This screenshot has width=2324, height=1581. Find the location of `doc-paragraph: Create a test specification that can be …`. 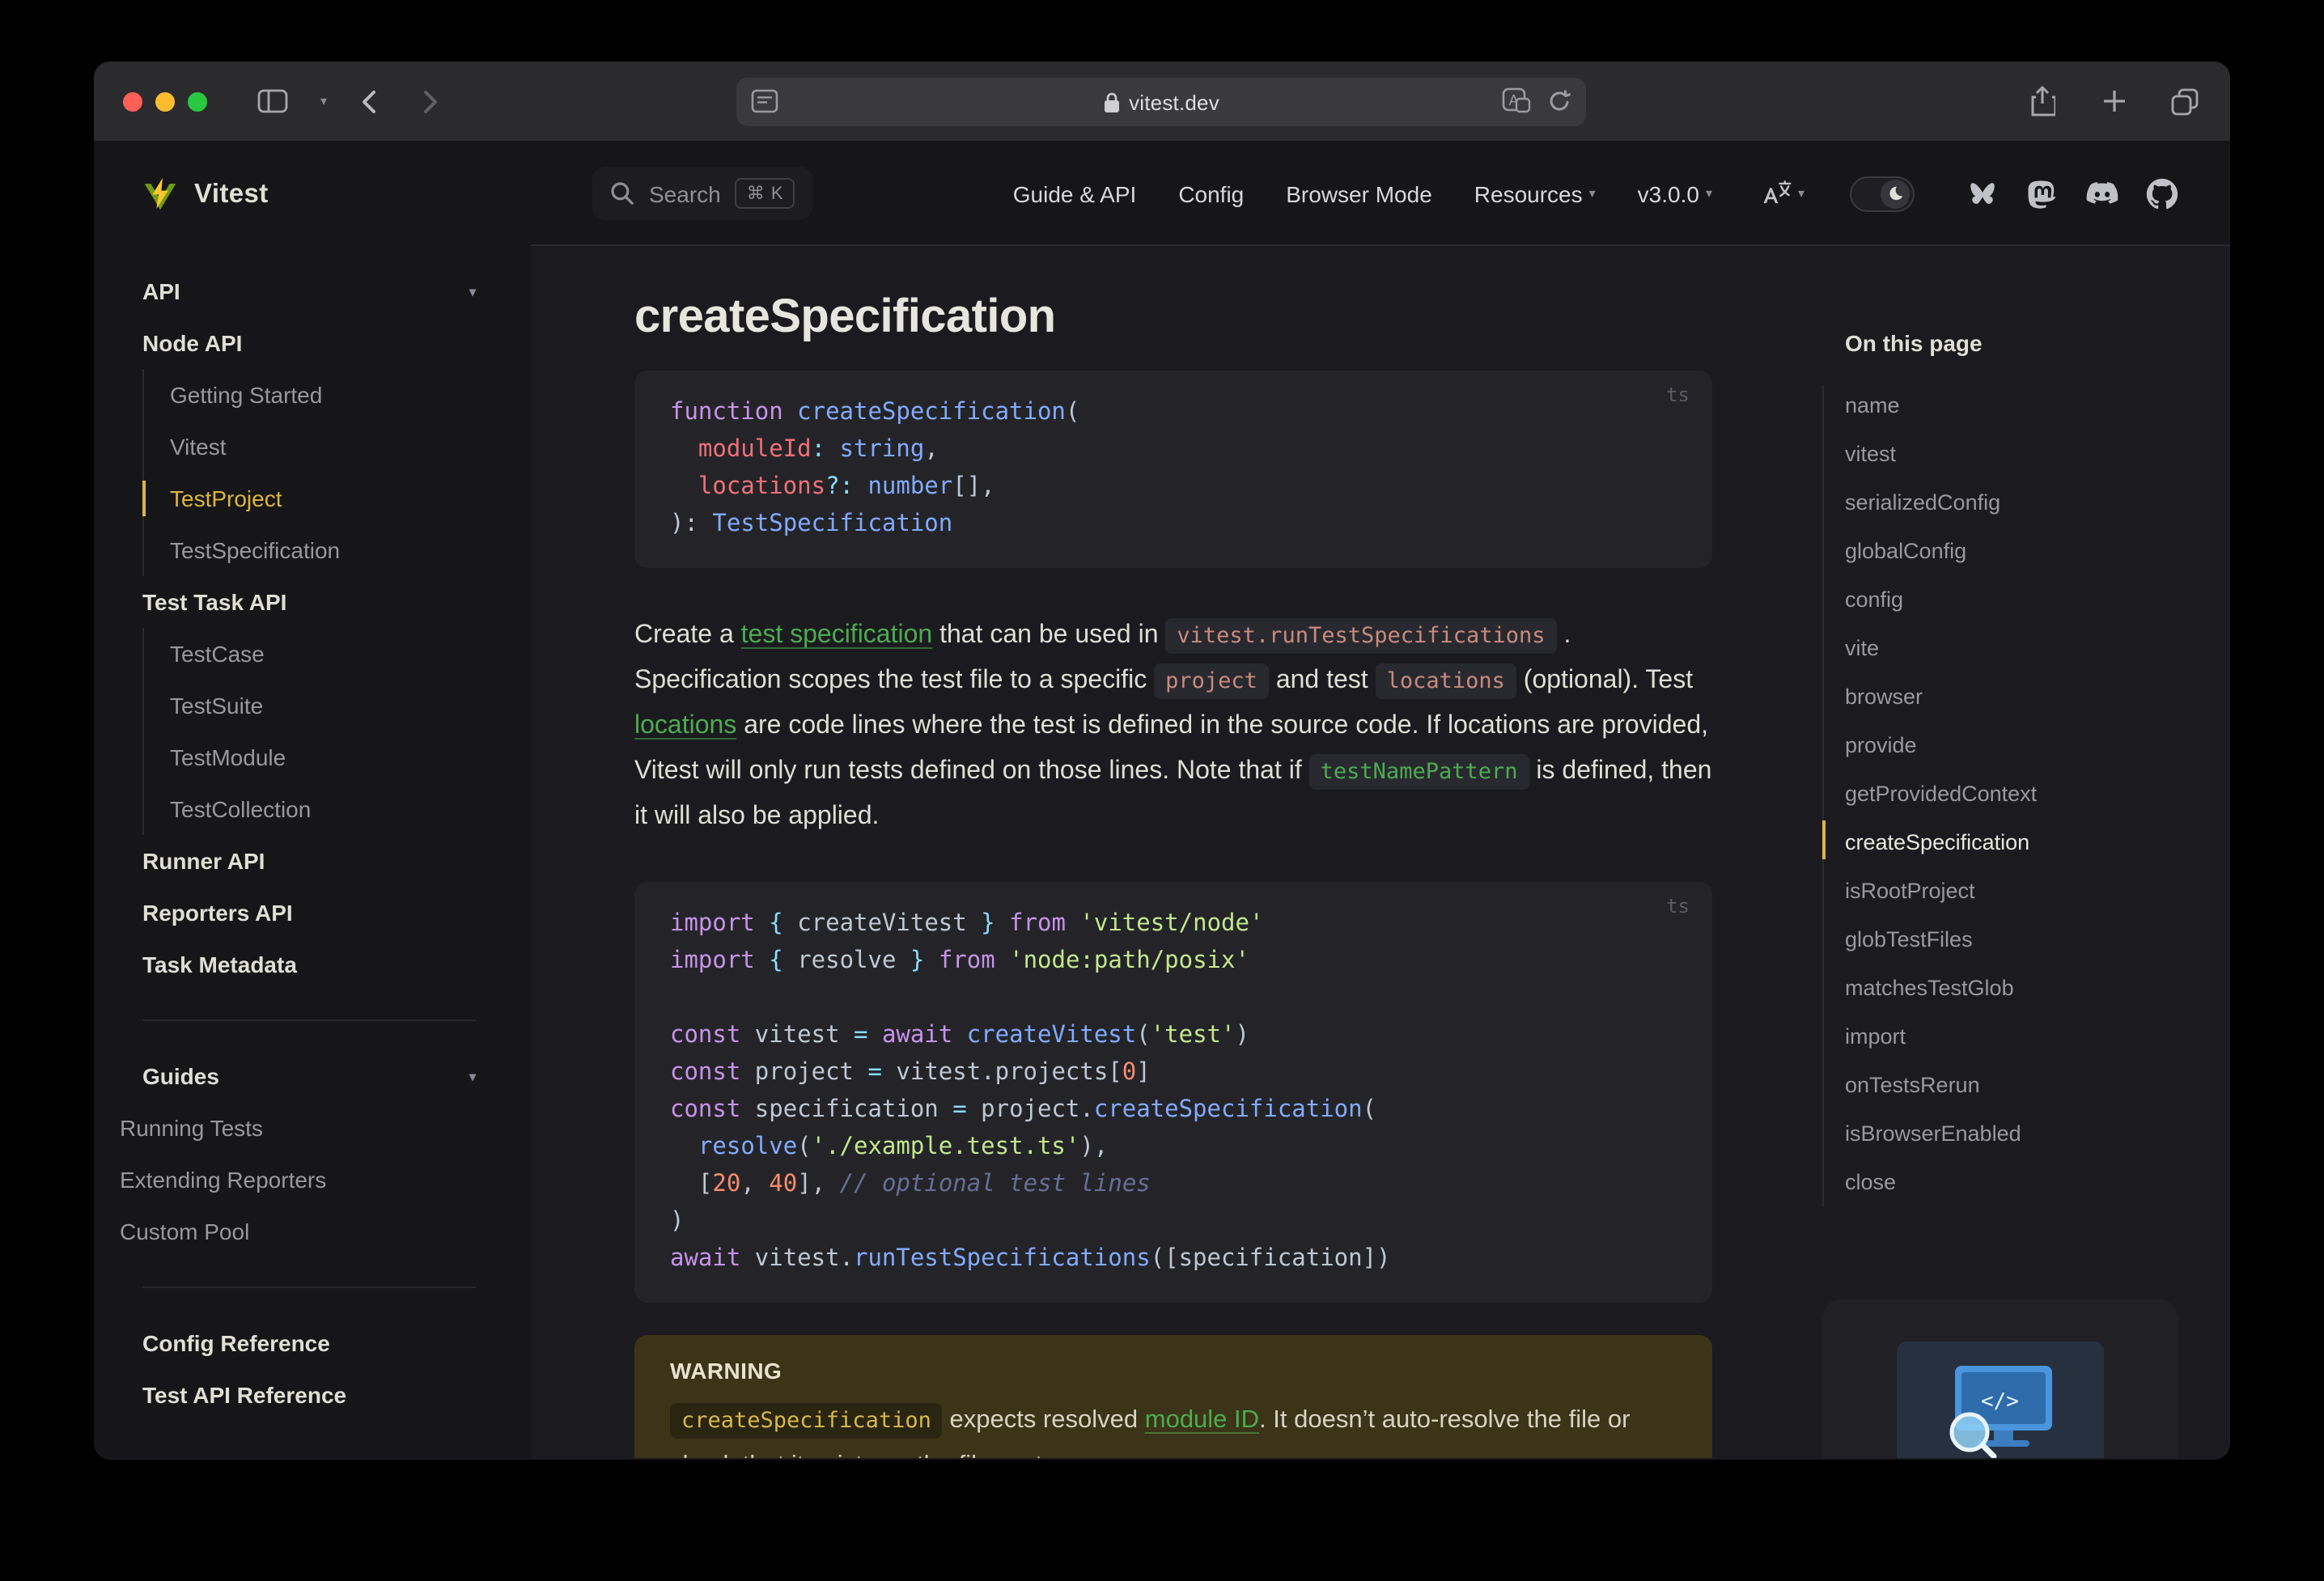

doc-paragraph: Create a test specification that can be … is located at coordinates (1173, 726).